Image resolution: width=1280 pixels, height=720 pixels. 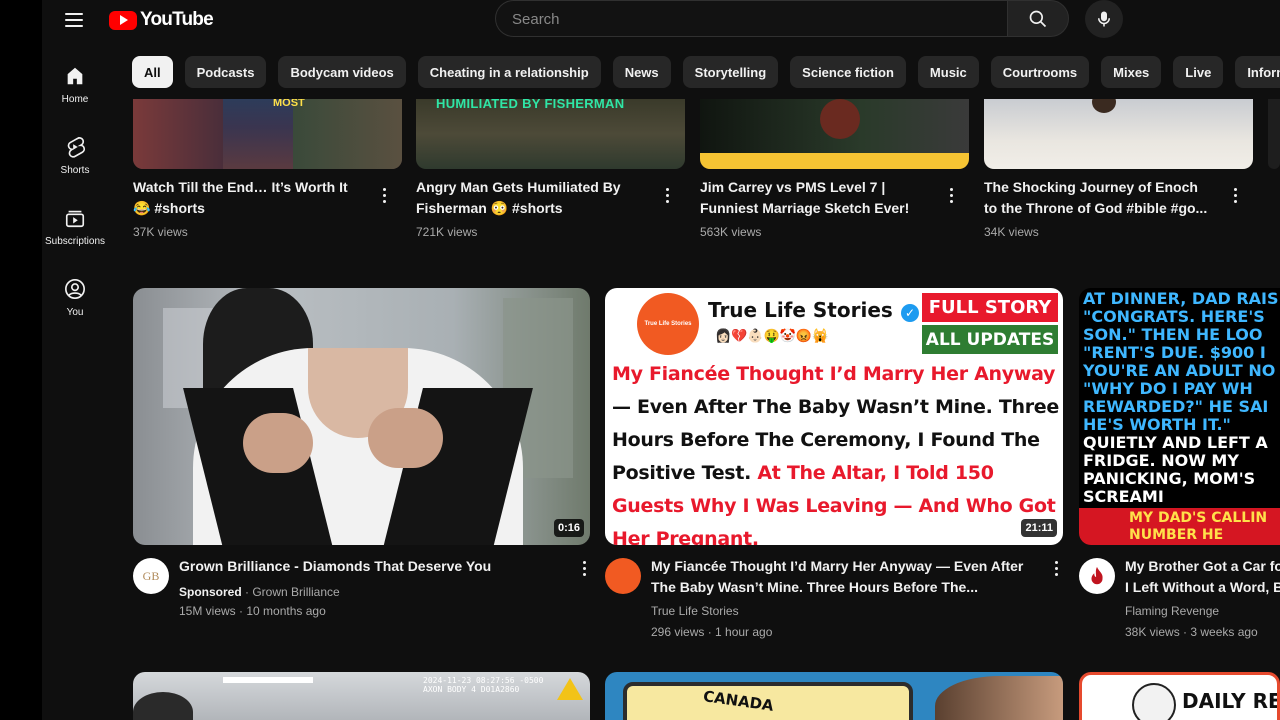 I want to click on search-box, so click(x=751, y=19).